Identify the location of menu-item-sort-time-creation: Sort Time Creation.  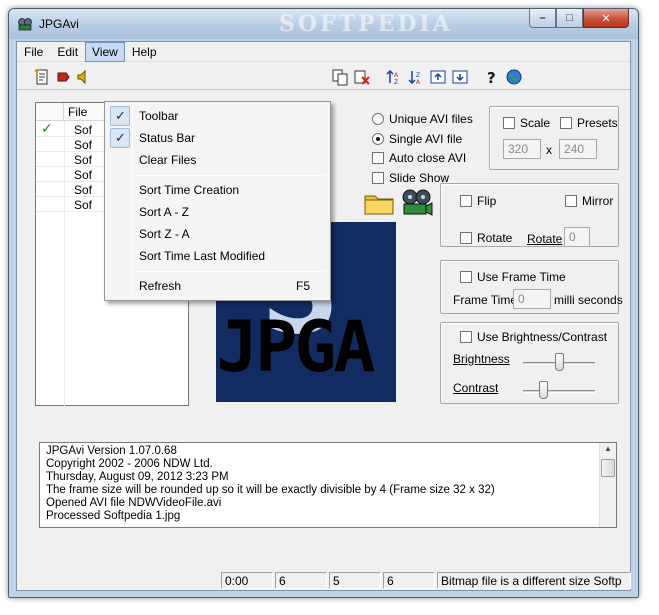
(217, 190).